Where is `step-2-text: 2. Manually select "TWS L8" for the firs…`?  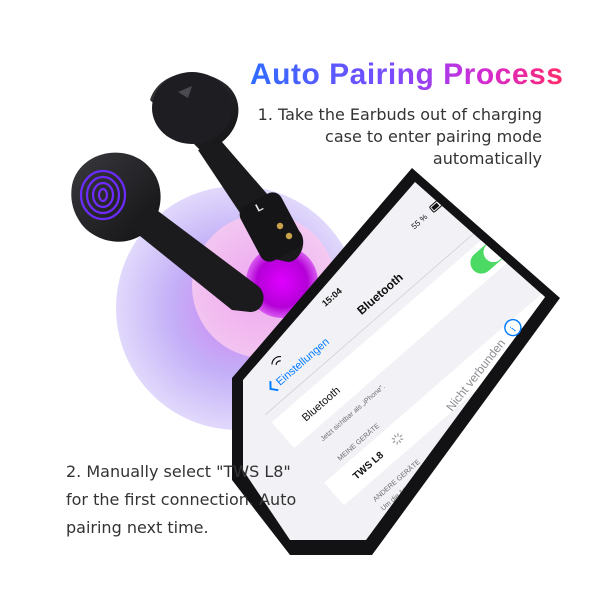
step-2-text: 2. Manually select "TWS L8" for the firs… is located at coordinates (181, 499).